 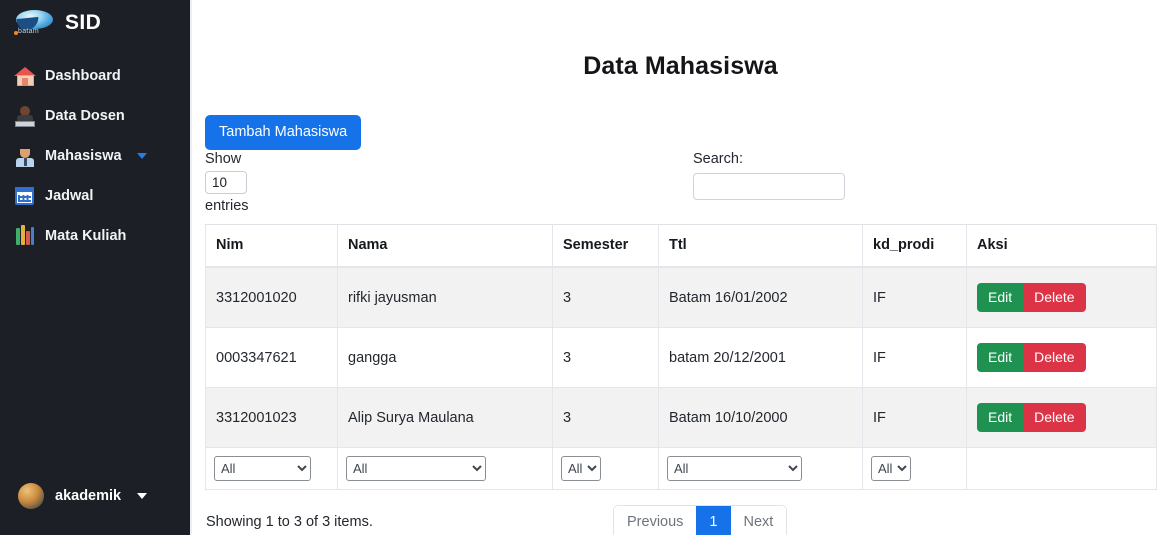 I want to click on table-head: Nim Nama Semester Ttl kd_prodi Aksi, so click(x=681, y=246).